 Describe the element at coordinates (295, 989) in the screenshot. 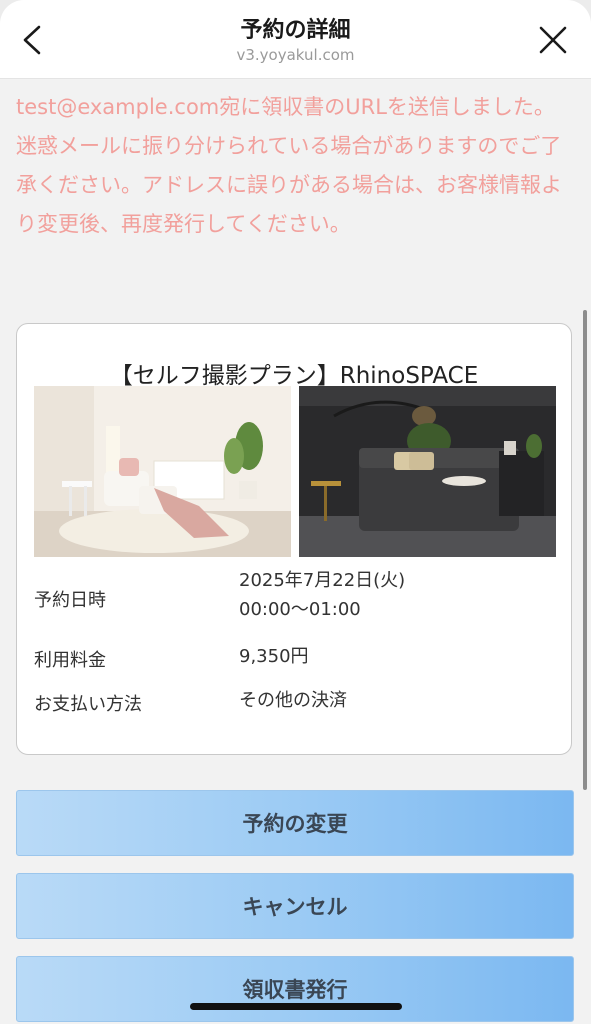

I see `issue-receipt-button: 領収書発行` at that location.